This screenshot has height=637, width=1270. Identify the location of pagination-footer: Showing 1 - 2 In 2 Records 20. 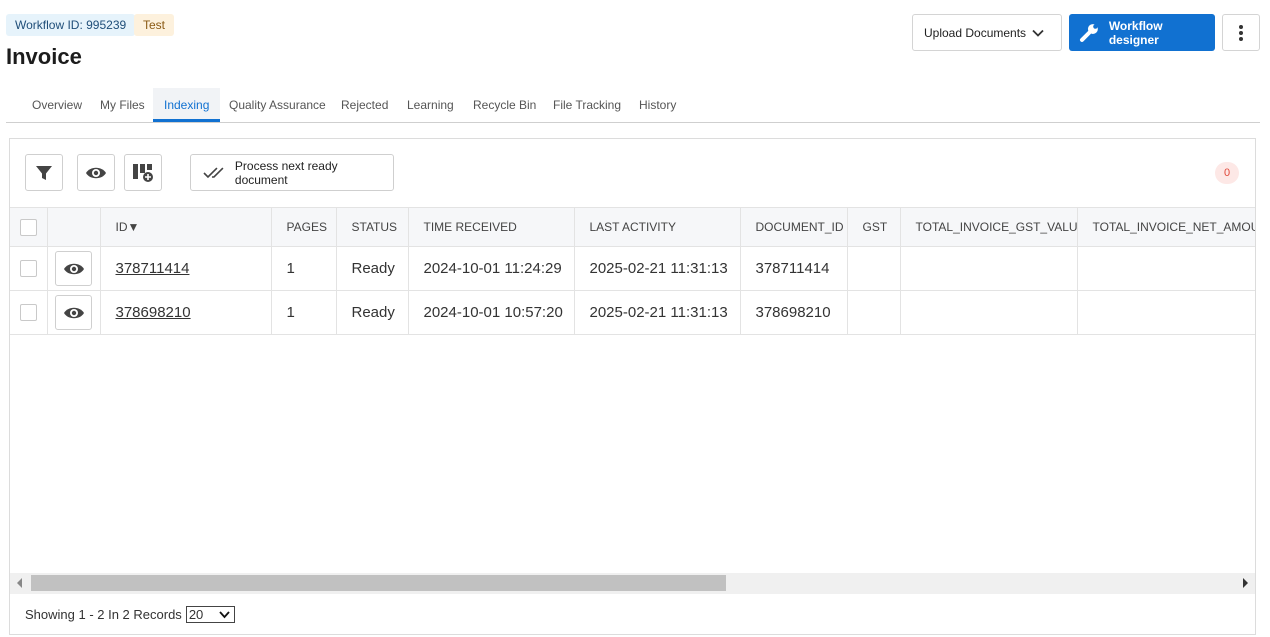
(130, 614).